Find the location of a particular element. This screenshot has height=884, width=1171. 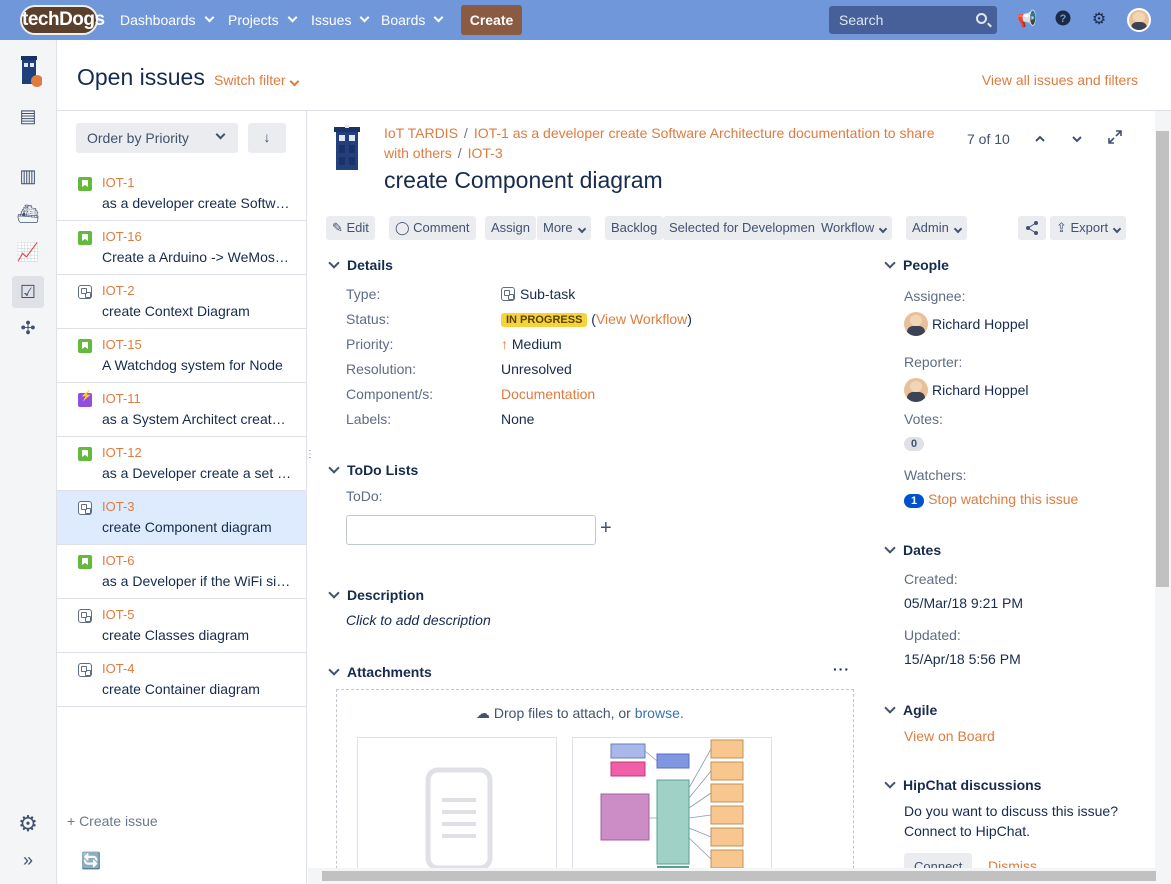

backlog-icon: ▤ is located at coordinates (28, 116).